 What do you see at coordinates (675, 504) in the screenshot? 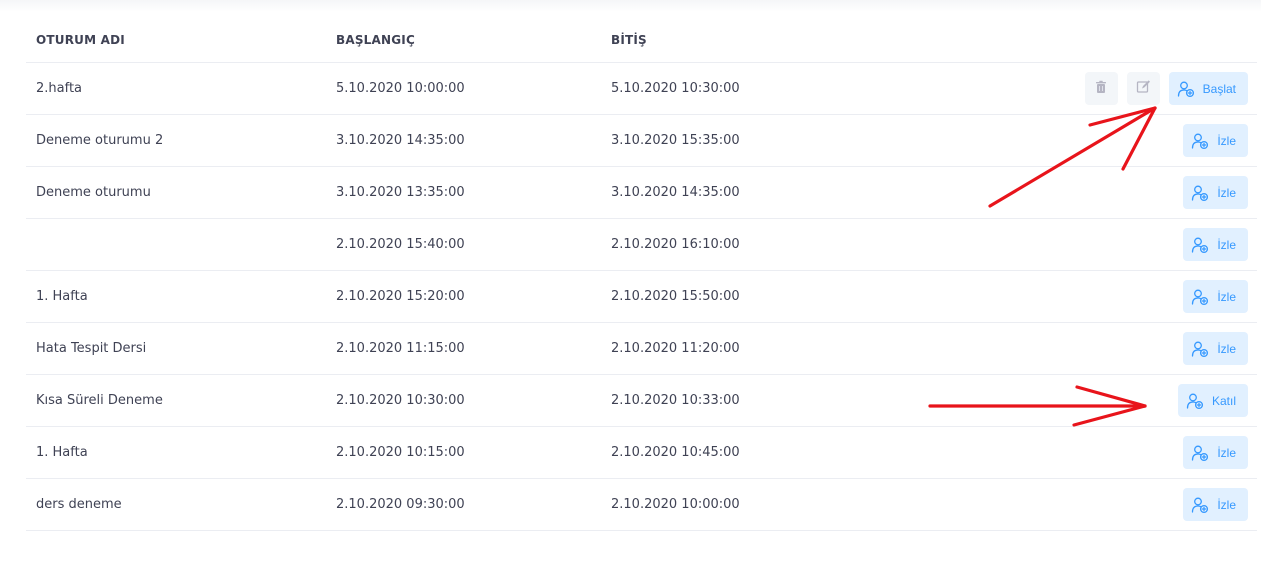
I see `end-time-cell: 2.10.2020 10:00:00` at bounding box center [675, 504].